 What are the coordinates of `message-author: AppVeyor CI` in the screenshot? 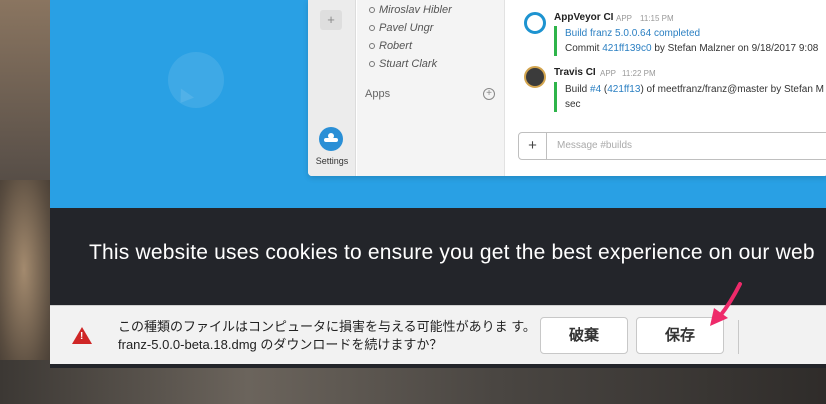 It's located at (584, 17).